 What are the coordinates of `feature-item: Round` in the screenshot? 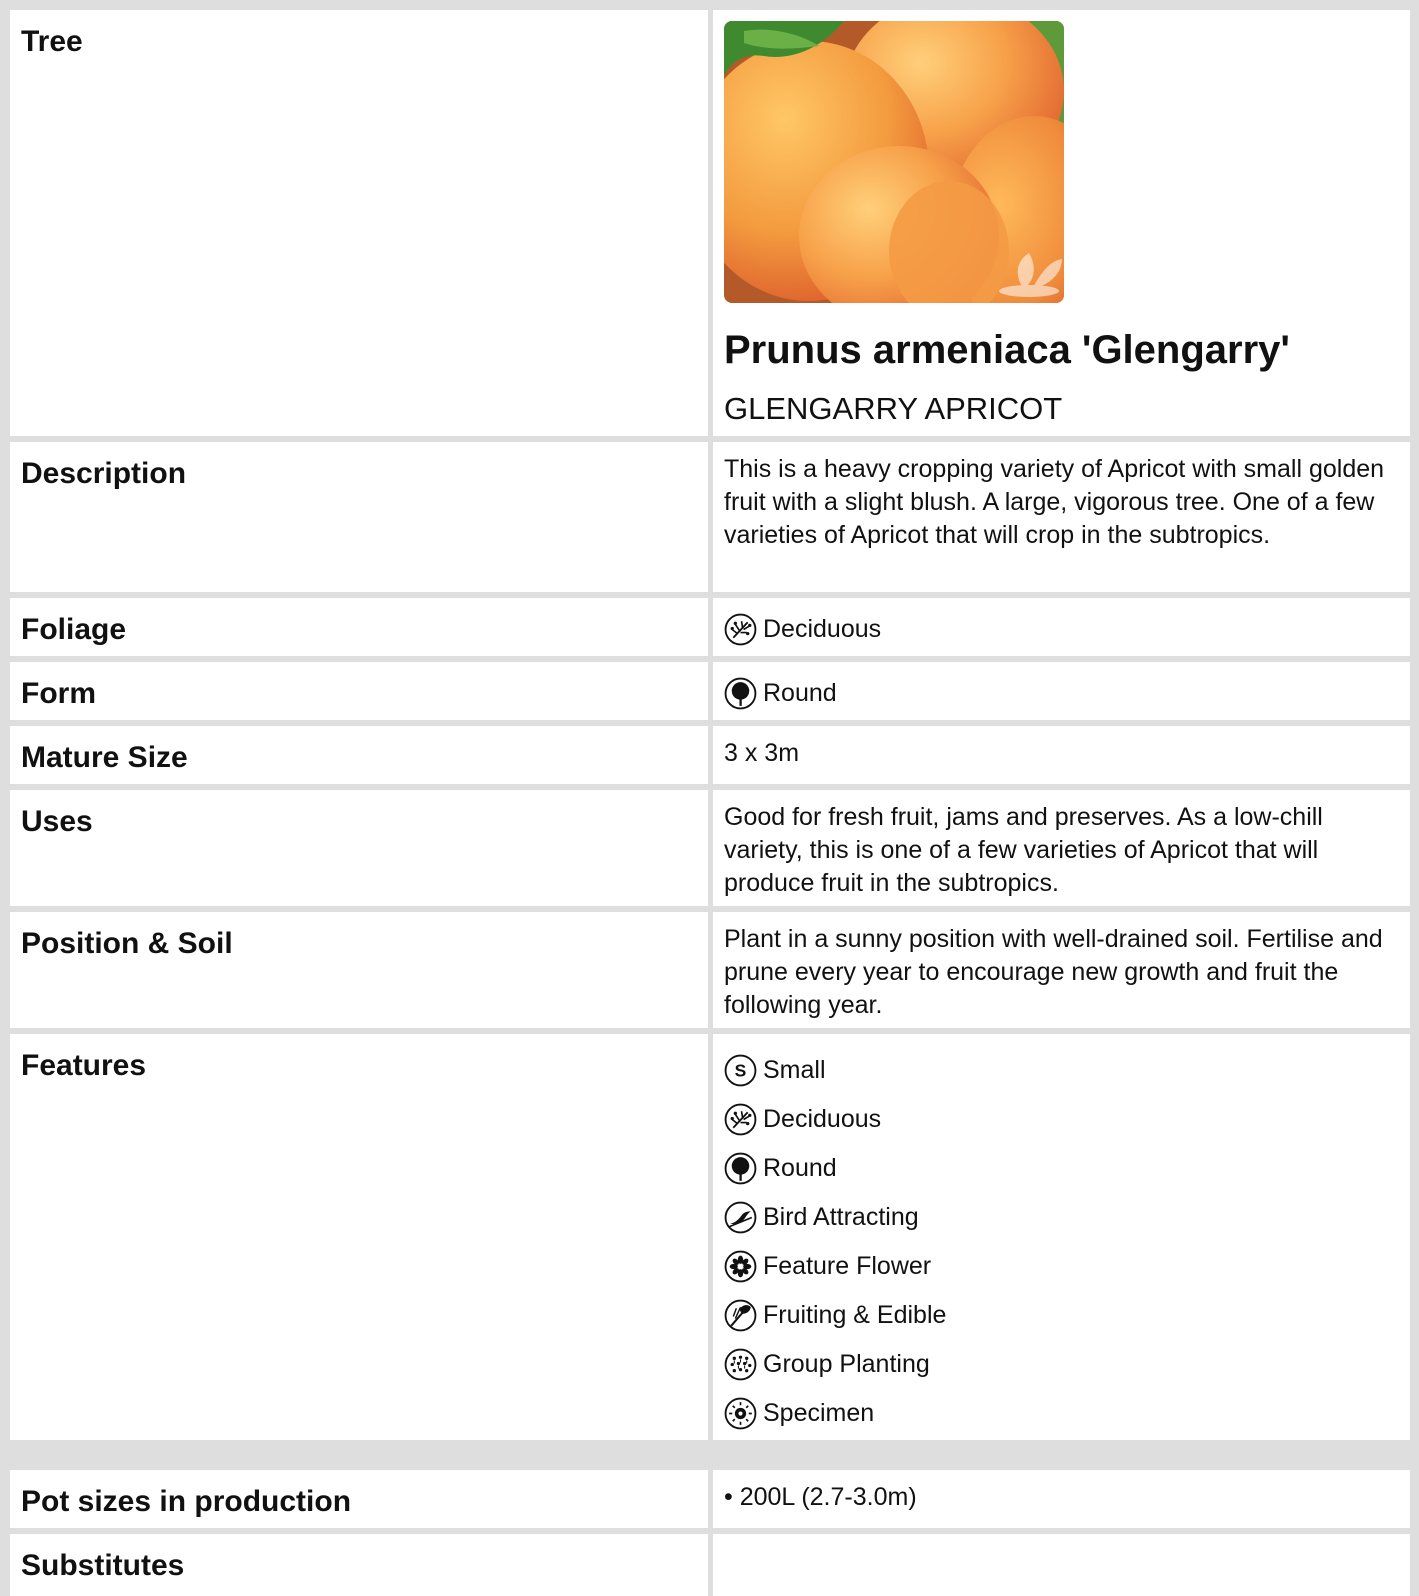 It's located at (1057, 1168).